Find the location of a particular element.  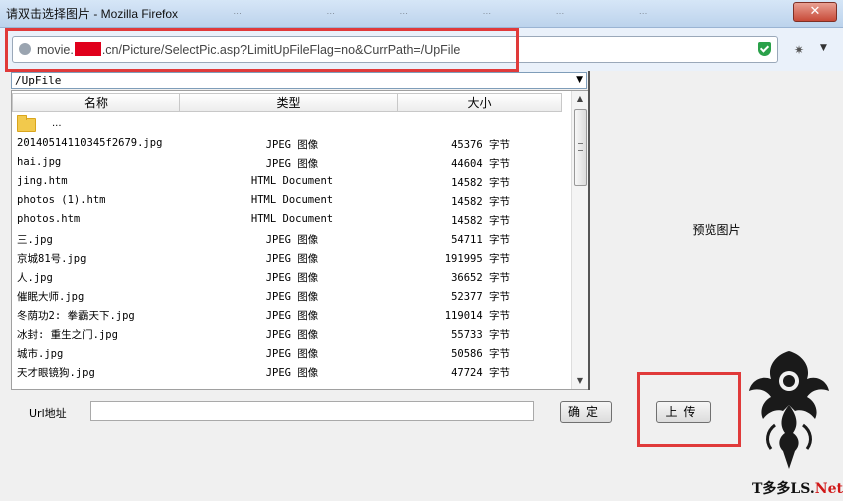

file-row: 天才眼镜狗.jpg JPEG 图像 47724 字节 is located at coordinates (293, 371).